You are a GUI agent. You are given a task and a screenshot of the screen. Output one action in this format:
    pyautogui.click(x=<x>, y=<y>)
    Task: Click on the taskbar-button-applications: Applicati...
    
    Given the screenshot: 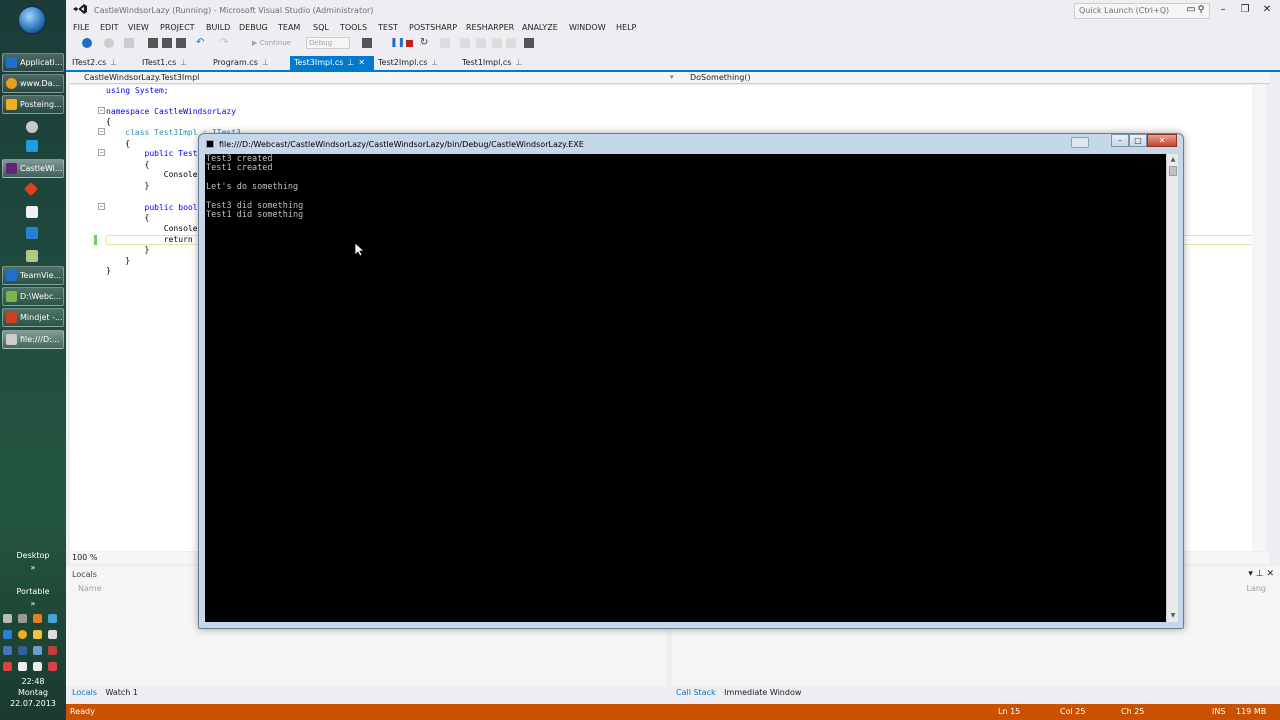 What is the action you would take?
    pyautogui.click(x=33, y=62)
    